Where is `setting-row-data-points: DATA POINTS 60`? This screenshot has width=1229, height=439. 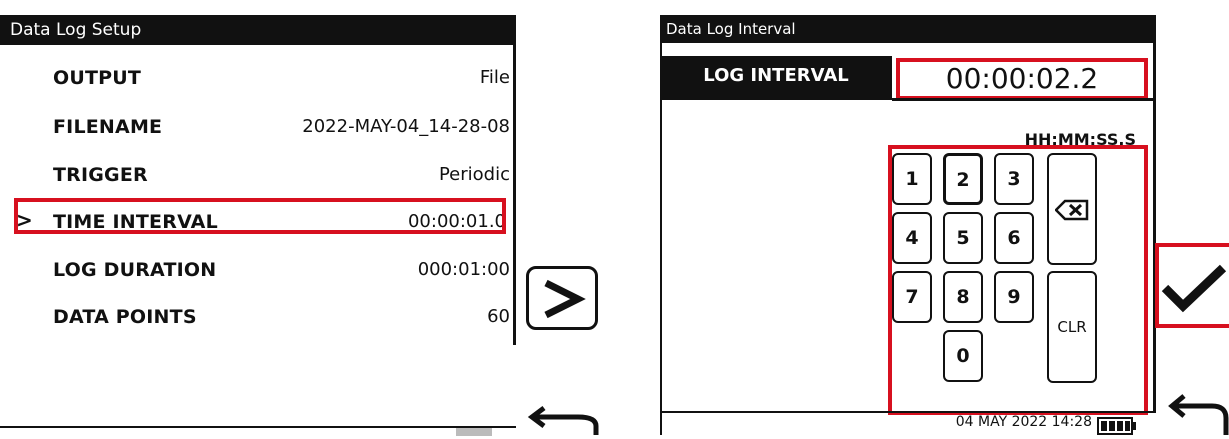 setting-row-data-points: DATA POINTS 60 is located at coordinates (258, 319).